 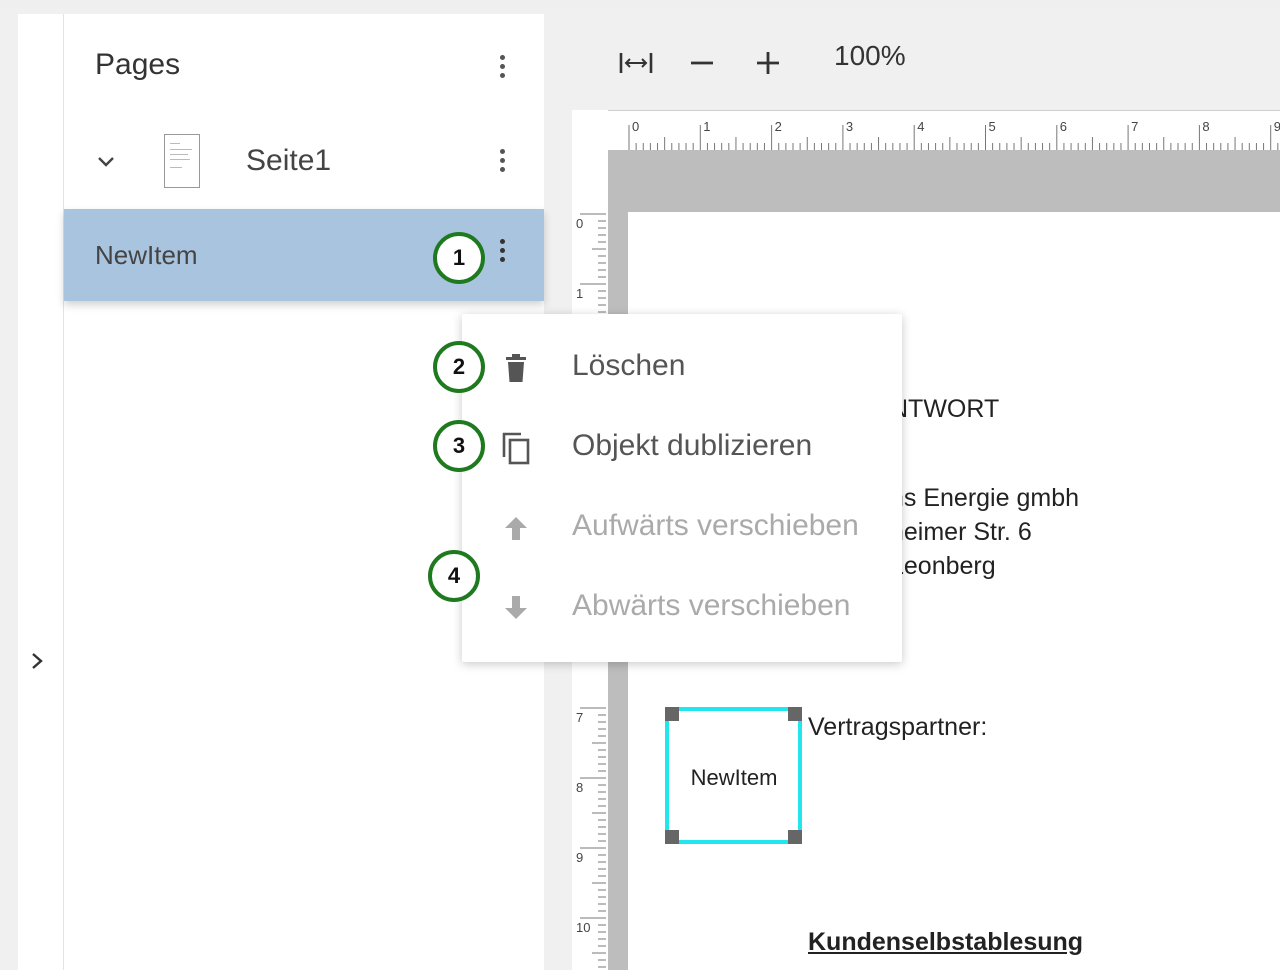 What do you see at coordinates (629, 365) in the screenshot?
I see `menu-label: Löschen` at bounding box center [629, 365].